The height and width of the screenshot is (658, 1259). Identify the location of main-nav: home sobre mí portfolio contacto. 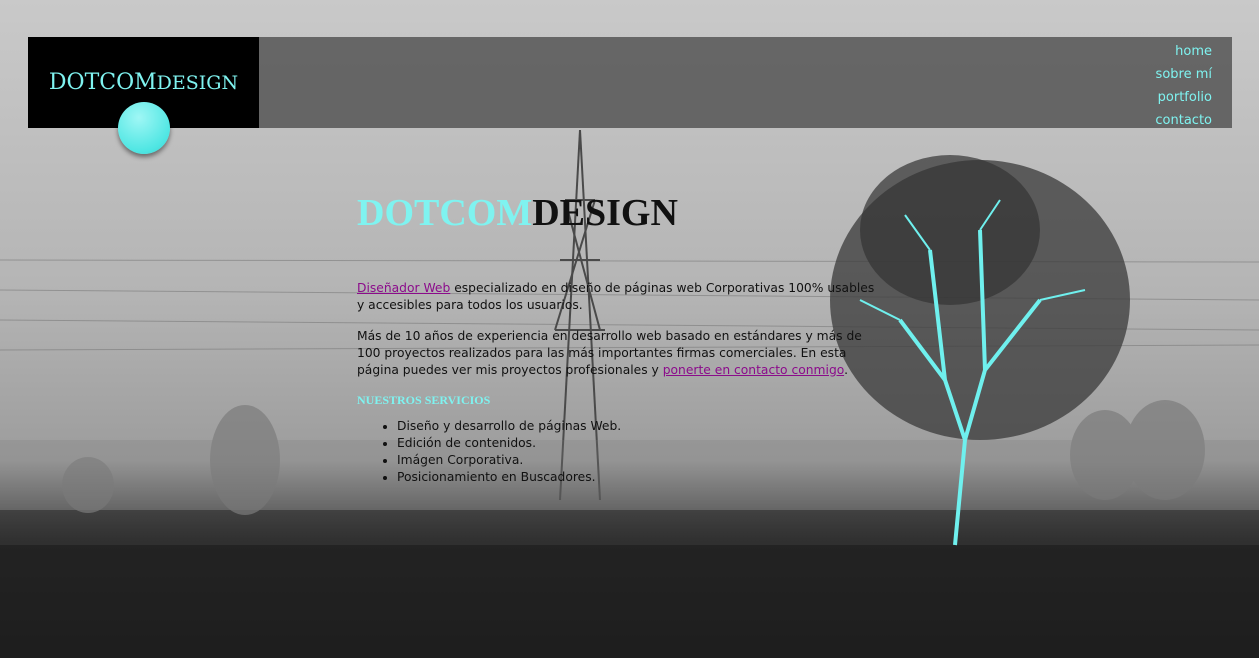
(1183, 86).